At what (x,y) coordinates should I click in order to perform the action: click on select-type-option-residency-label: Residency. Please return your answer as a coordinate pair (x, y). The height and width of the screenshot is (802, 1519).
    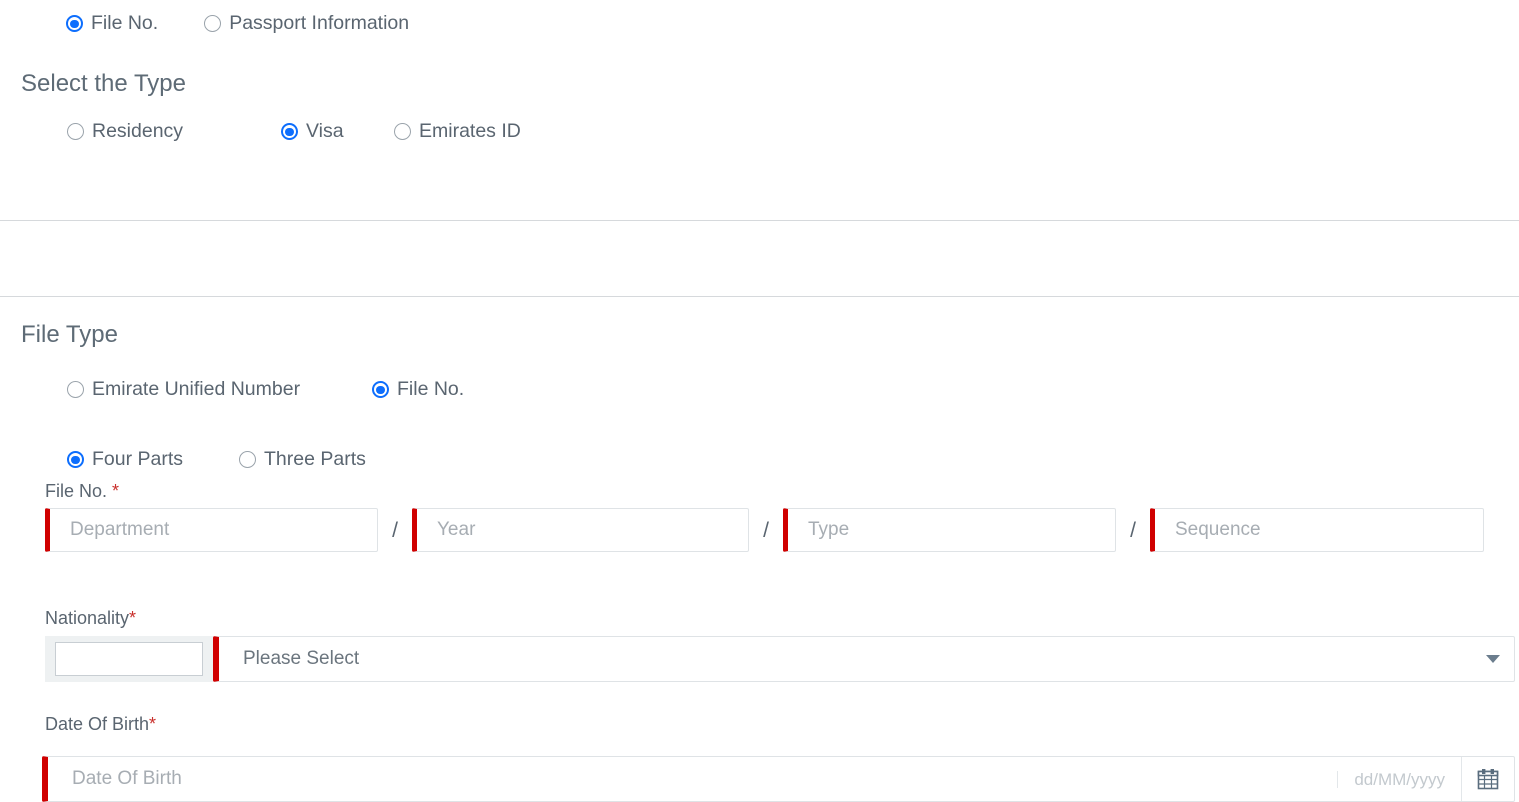
    Looking at the image, I should click on (138, 131).